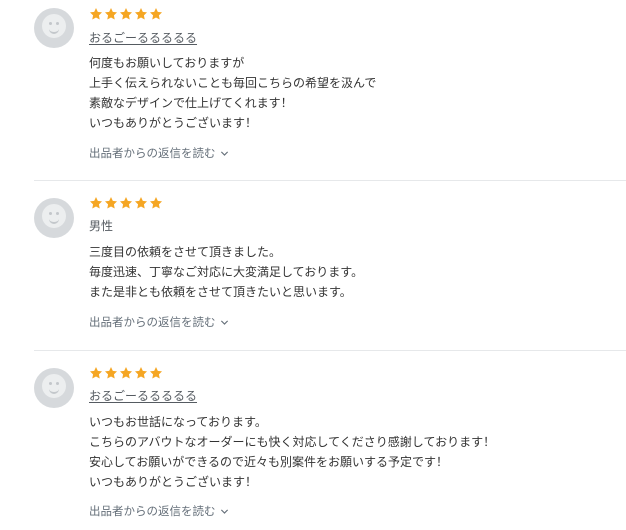 The width and height of the screenshot is (626, 530). What do you see at coordinates (167, 63) in the screenshot?
I see `review-line: 何度もお願いしておりますが` at bounding box center [167, 63].